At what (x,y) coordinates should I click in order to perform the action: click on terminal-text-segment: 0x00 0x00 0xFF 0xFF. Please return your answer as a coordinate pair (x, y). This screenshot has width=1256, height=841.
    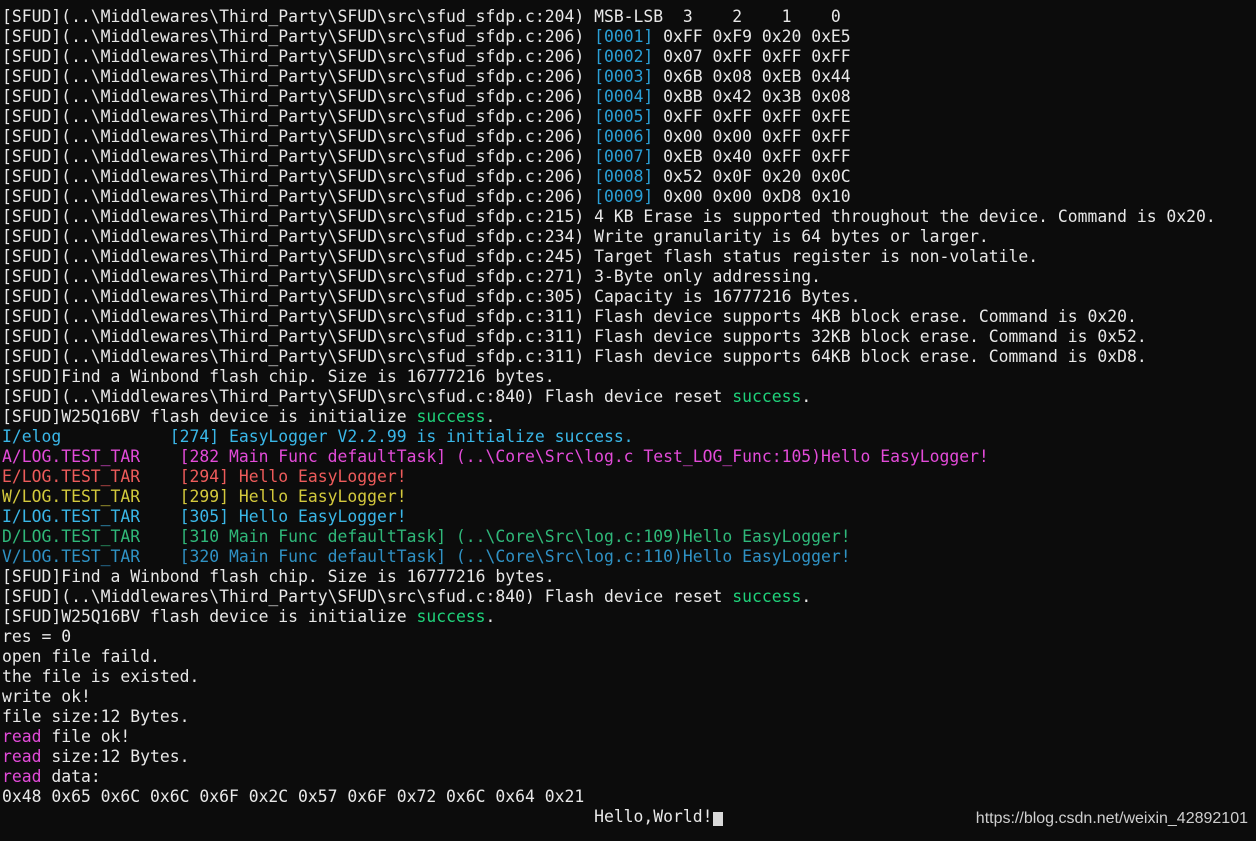
    Looking at the image, I should click on (752, 136).